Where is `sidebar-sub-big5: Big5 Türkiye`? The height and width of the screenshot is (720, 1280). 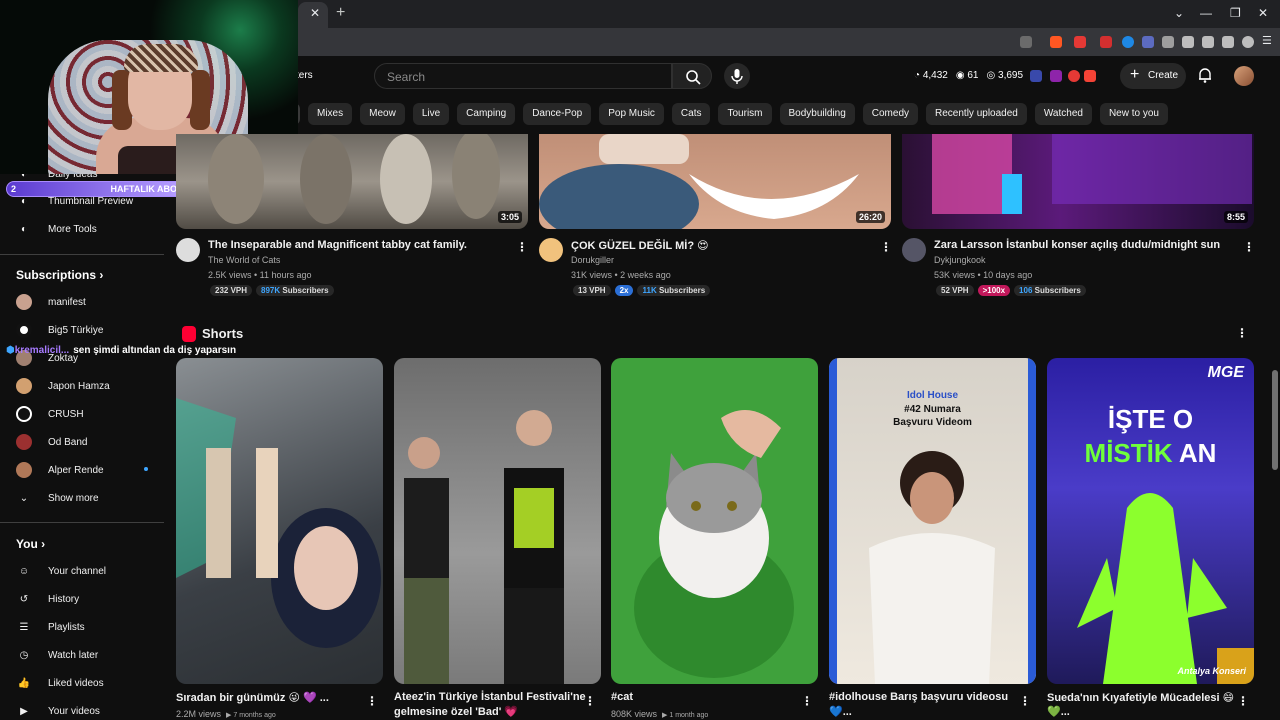
sidebar-sub-big5: Big5 Türkiye is located at coordinates (59, 330).